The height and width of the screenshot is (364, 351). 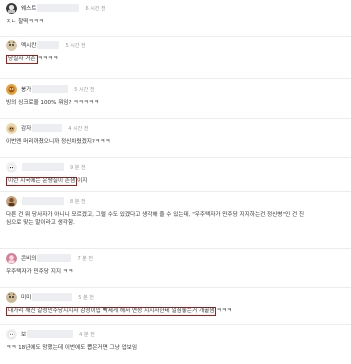 I want to click on profile-avatar-pink-icon, so click(x=11, y=258).